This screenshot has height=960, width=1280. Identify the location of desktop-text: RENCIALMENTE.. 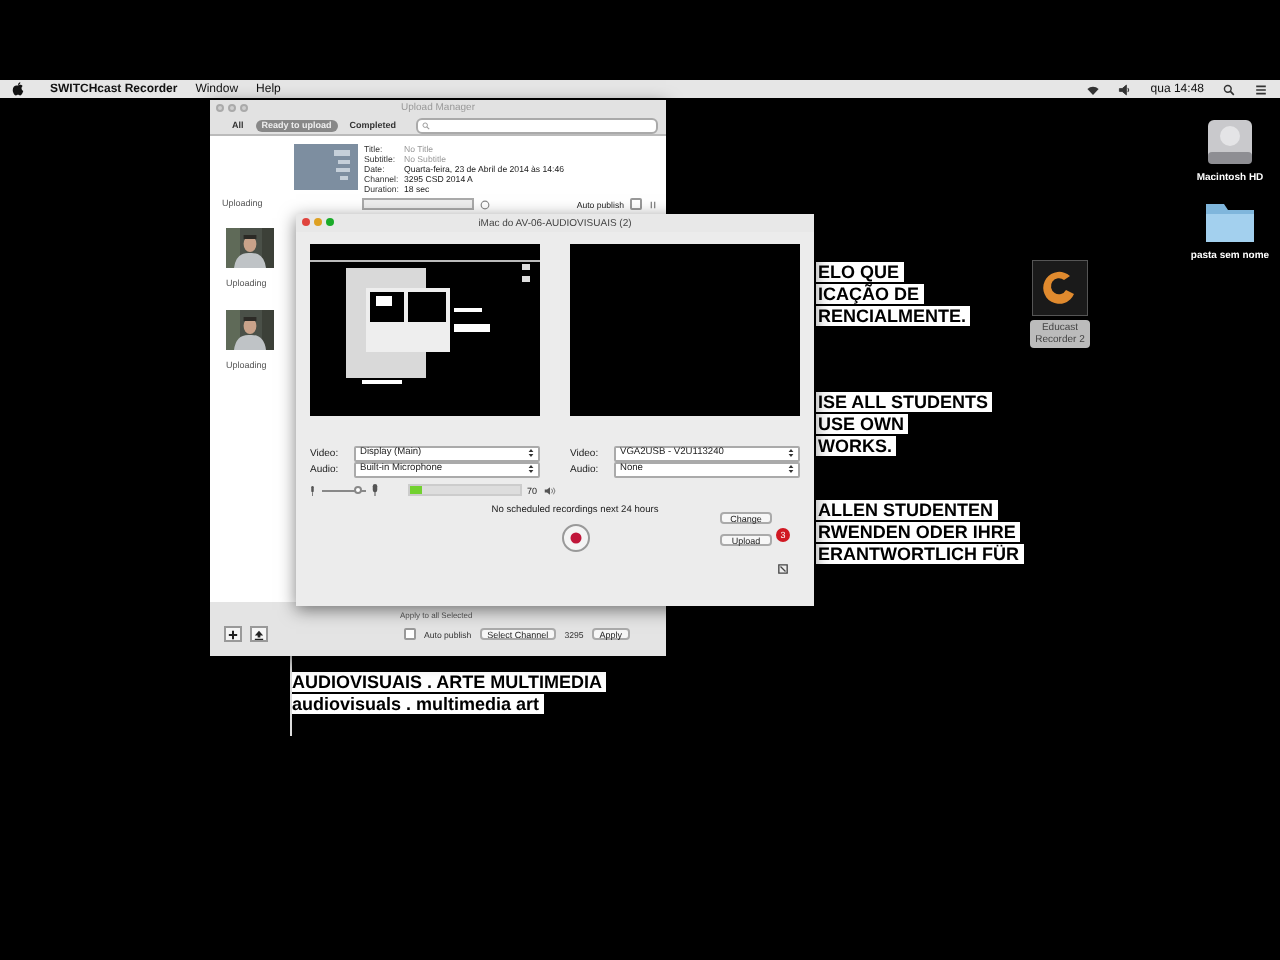
(893, 316).